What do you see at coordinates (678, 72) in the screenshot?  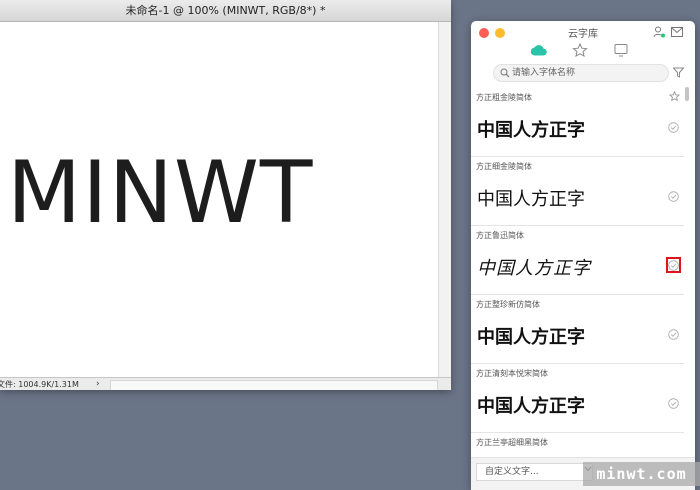 I see `filter-icon` at bounding box center [678, 72].